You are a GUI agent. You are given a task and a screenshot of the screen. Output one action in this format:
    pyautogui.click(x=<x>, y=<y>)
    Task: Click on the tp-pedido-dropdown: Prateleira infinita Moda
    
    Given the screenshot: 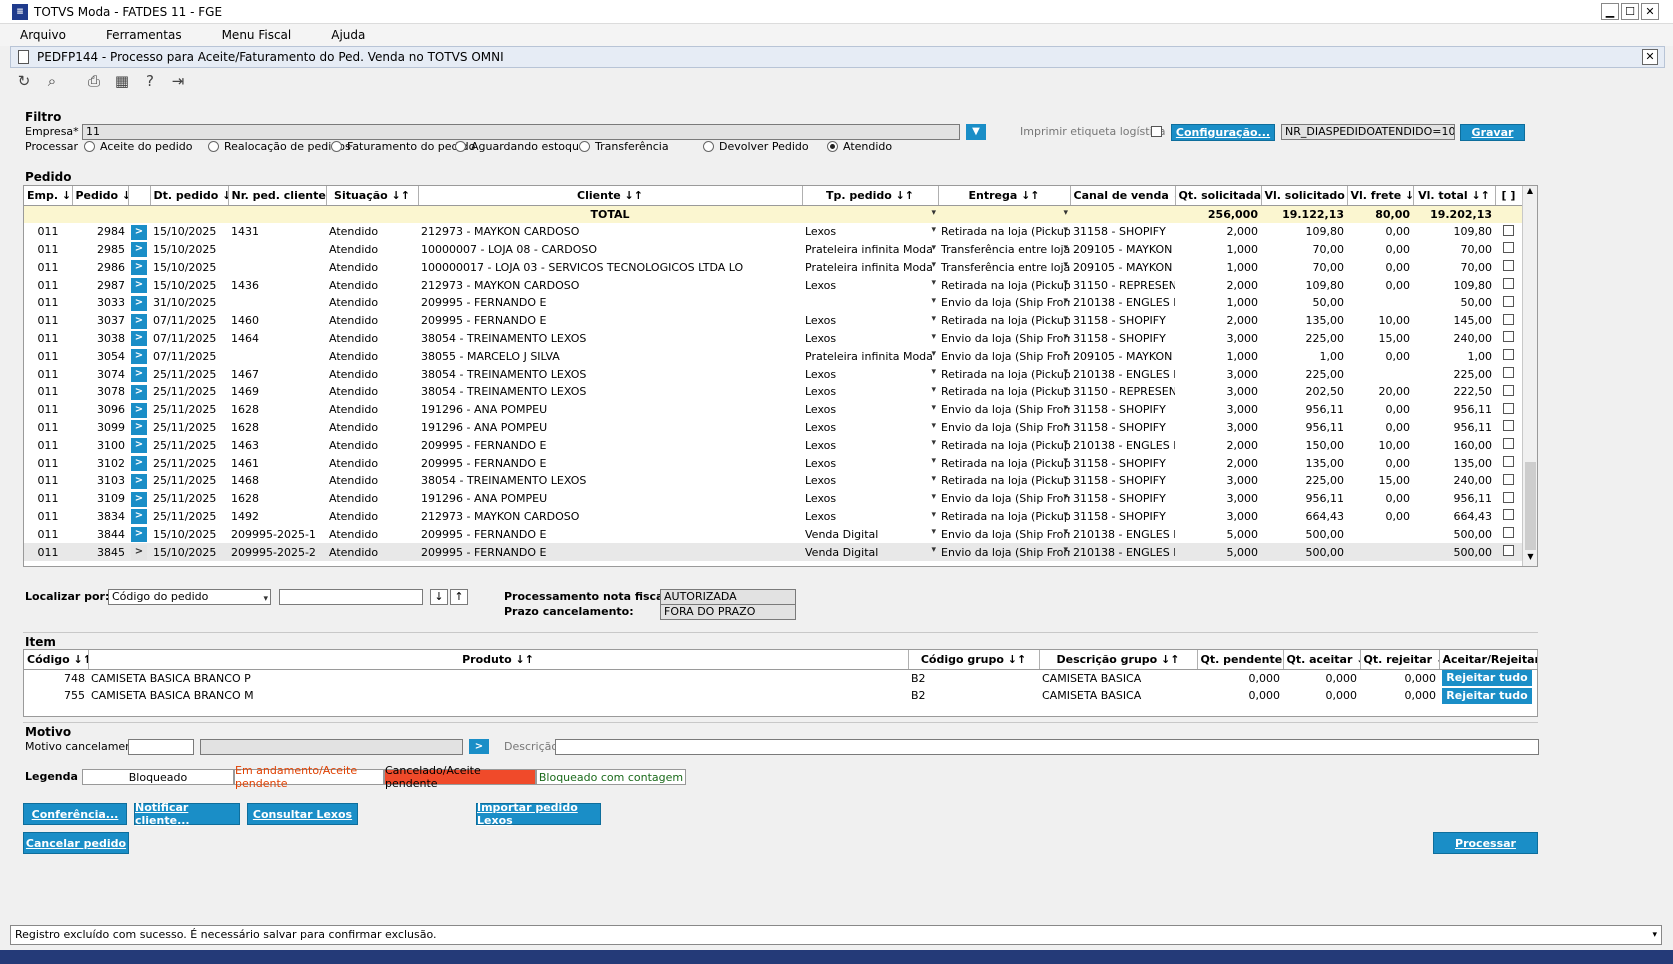 What is the action you would take?
    pyautogui.click(x=870, y=267)
    